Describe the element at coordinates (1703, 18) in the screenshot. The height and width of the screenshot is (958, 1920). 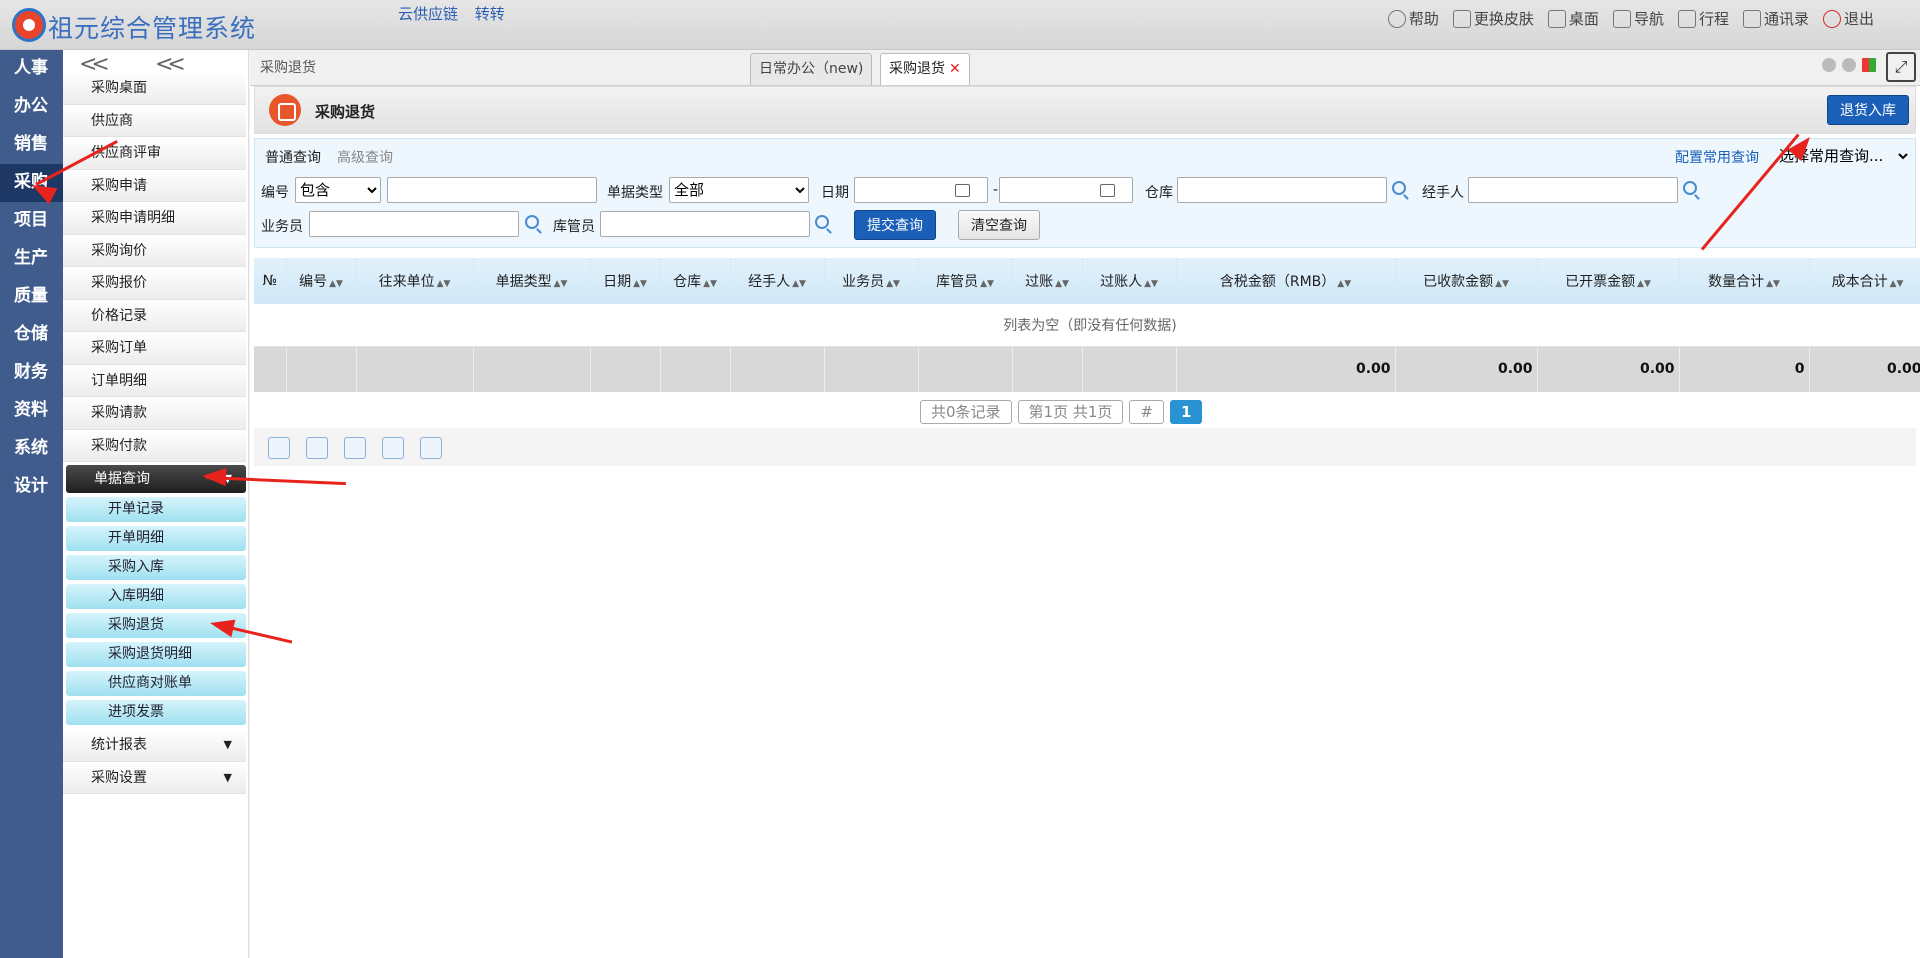
I see `schedule-button: 行程` at that location.